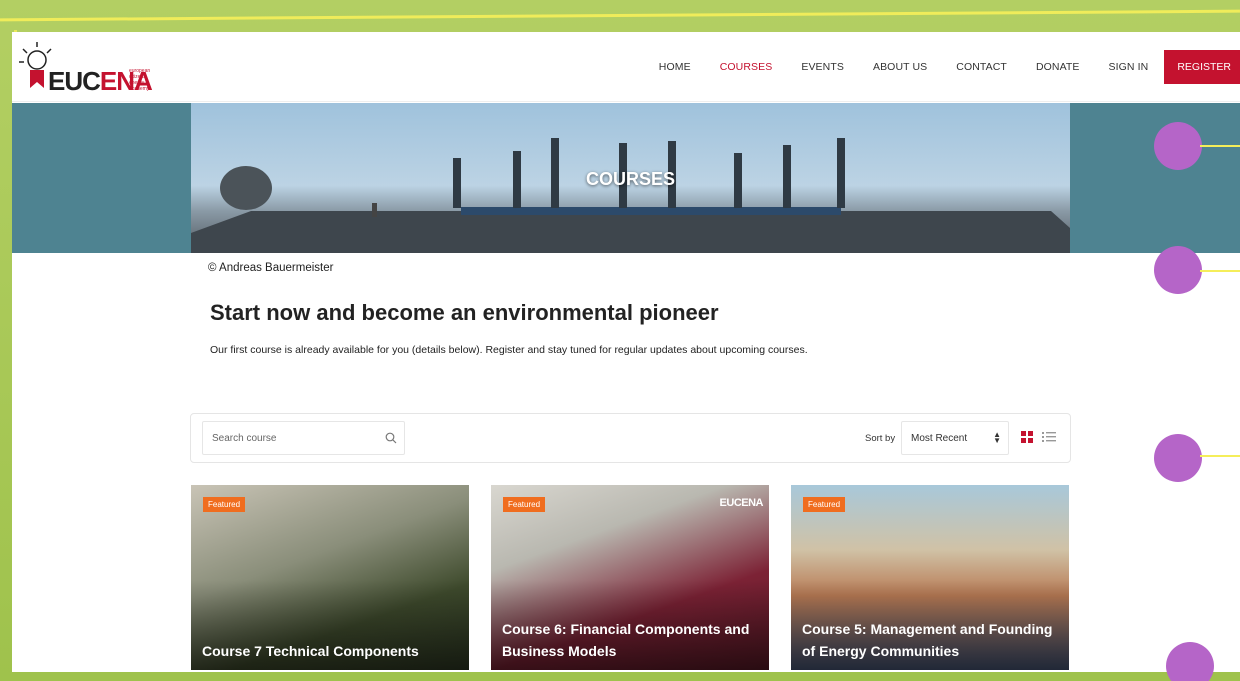  Describe the element at coordinates (391, 438) in the screenshot. I see `search-icon` at that location.